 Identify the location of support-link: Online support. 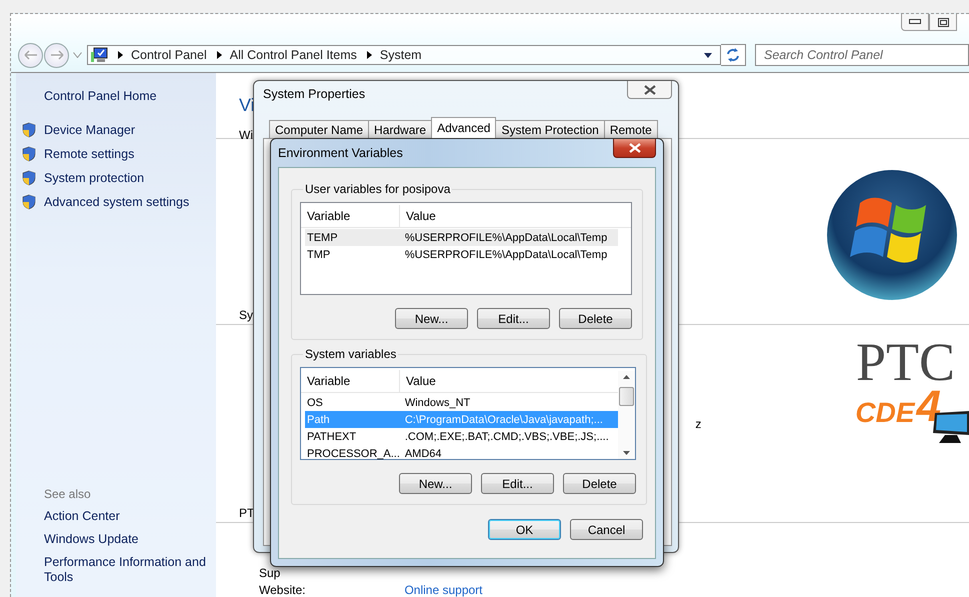
(443, 590).